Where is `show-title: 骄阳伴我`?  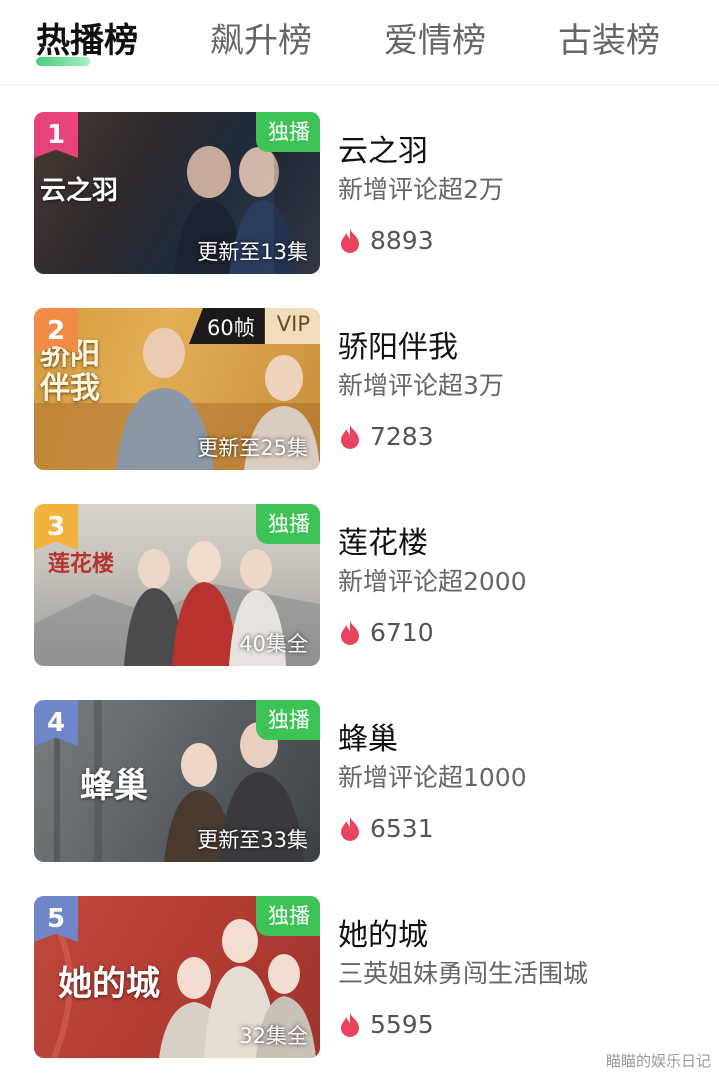 show-title: 骄阳伴我 is located at coordinates (398, 344).